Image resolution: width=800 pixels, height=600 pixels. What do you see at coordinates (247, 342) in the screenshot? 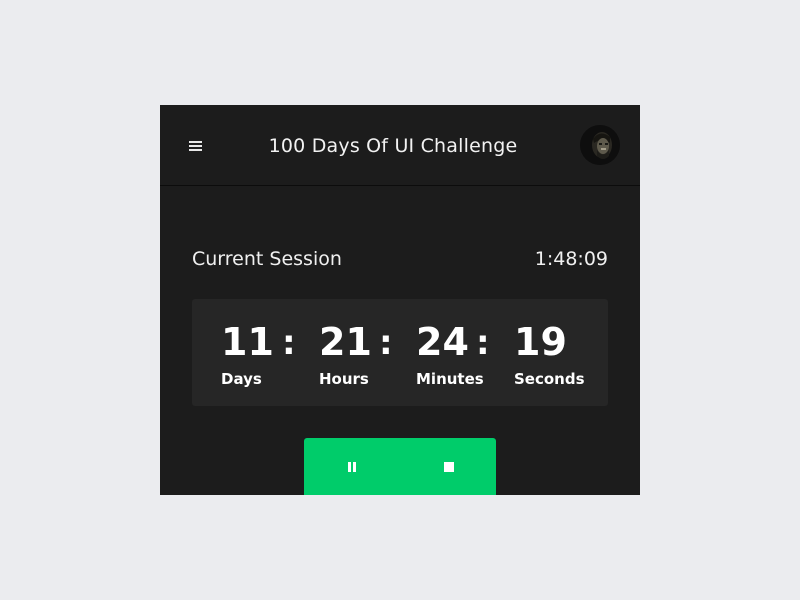
I see `days-value: 11` at bounding box center [247, 342].